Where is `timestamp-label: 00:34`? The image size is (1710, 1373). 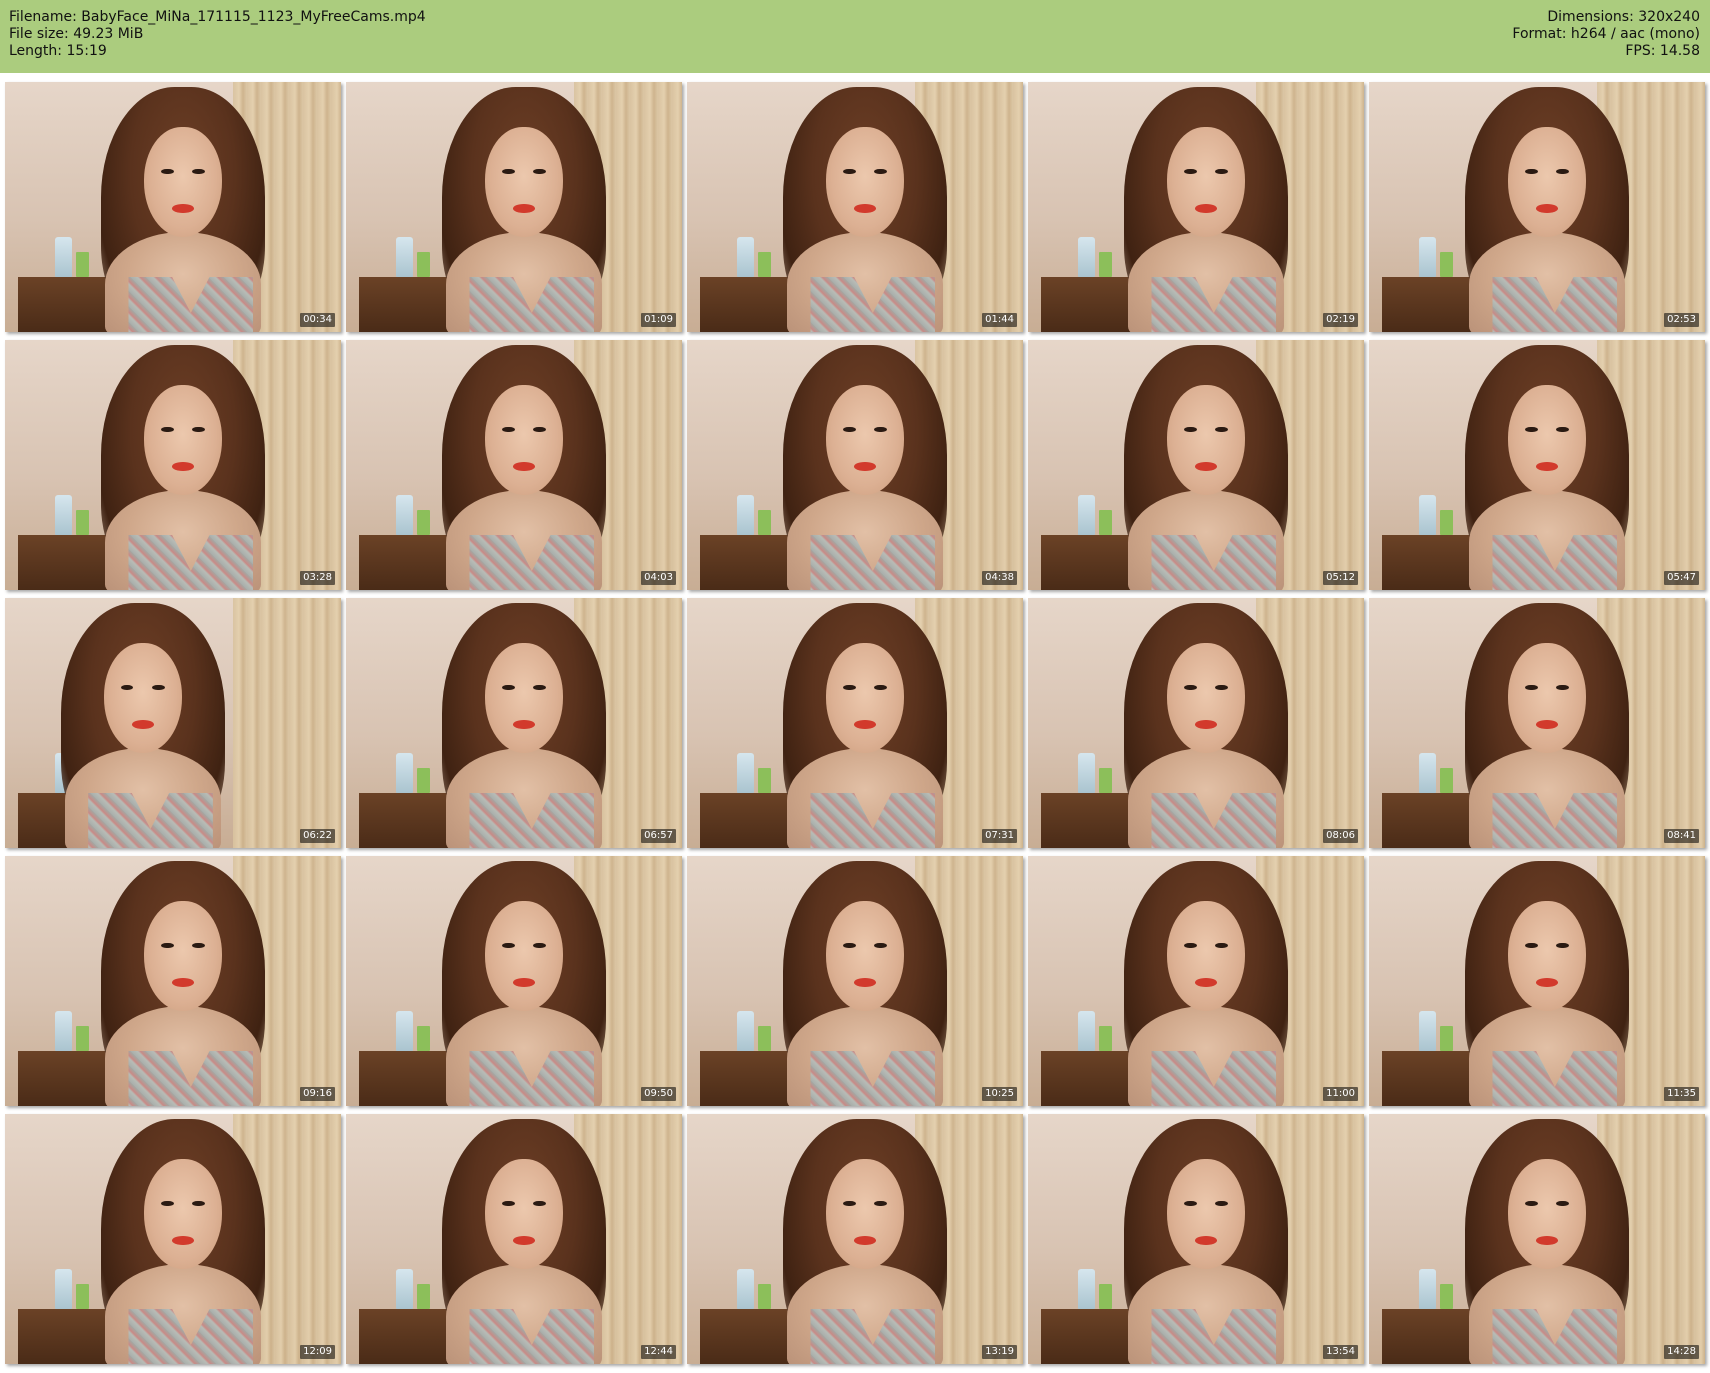 timestamp-label: 00:34 is located at coordinates (317, 320).